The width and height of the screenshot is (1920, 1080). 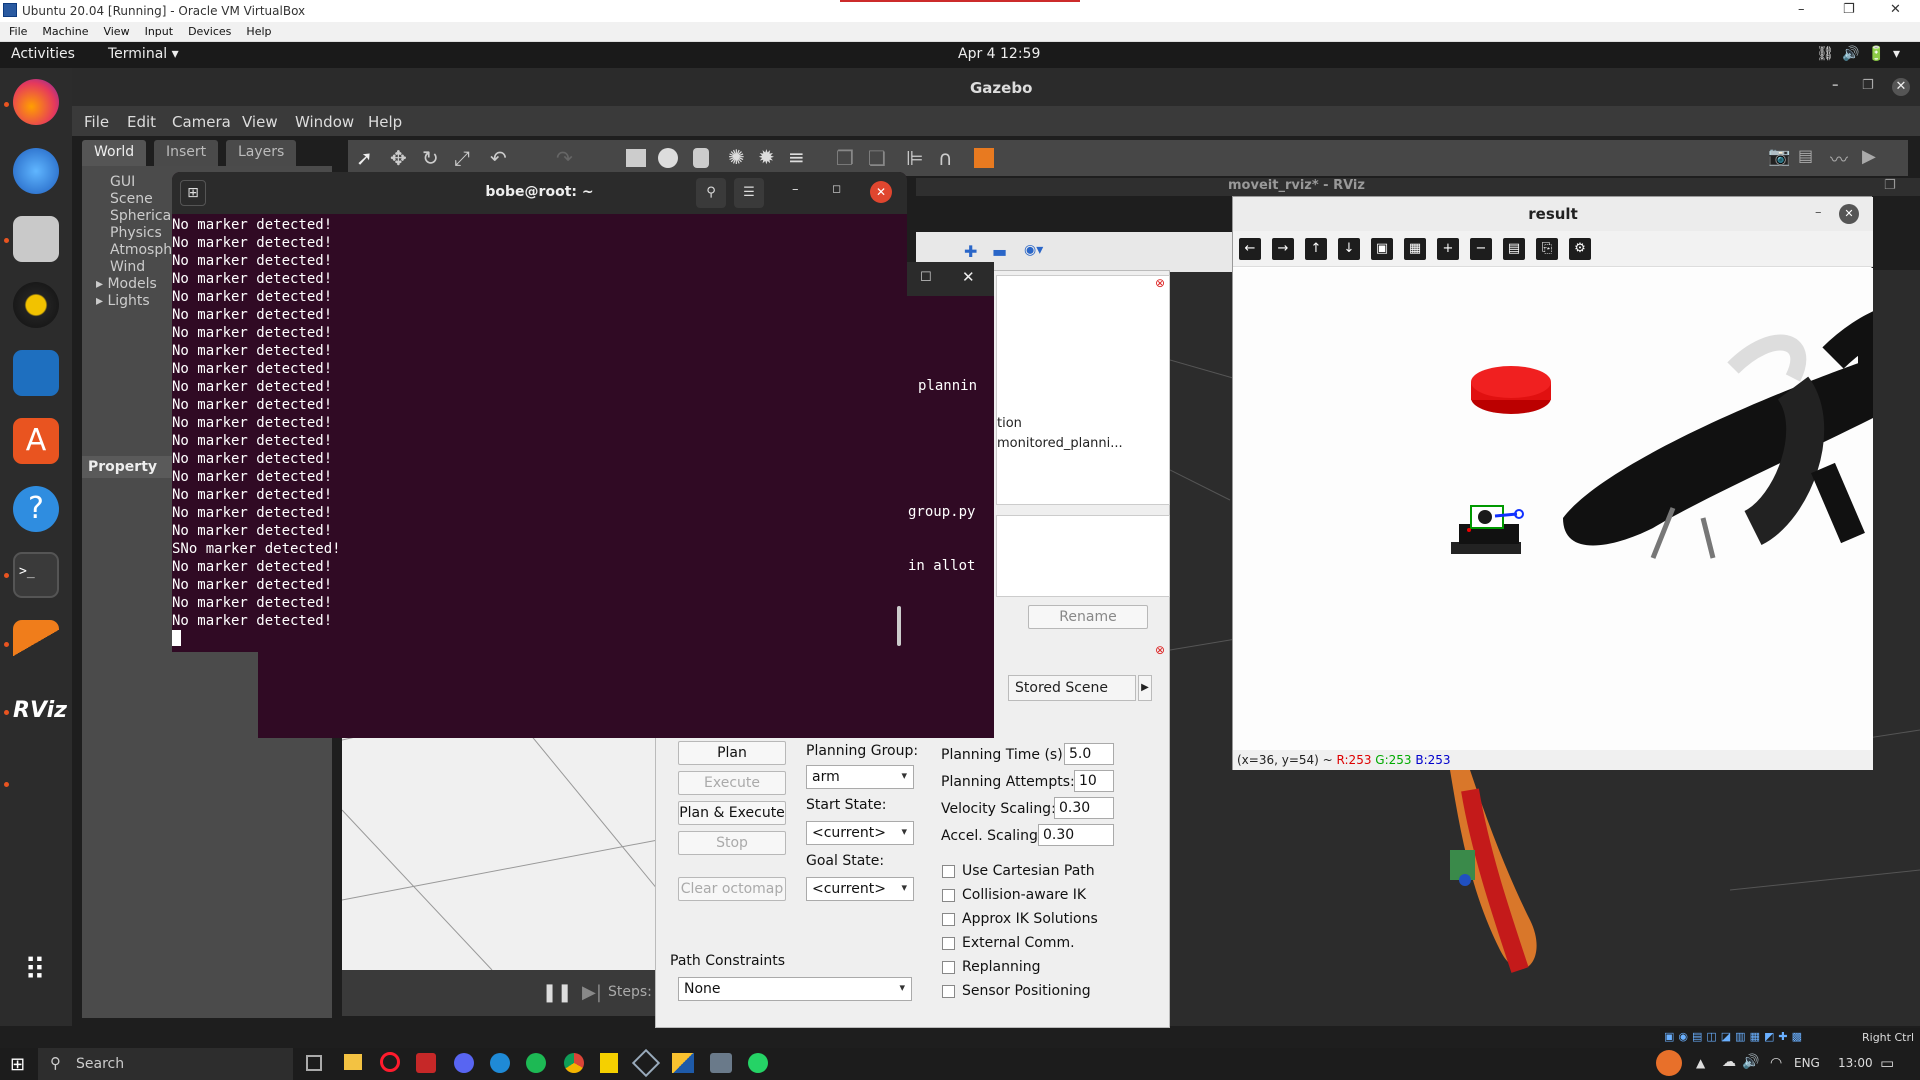 I want to click on tree-item-scene: Scene, so click(x=131, y=199).